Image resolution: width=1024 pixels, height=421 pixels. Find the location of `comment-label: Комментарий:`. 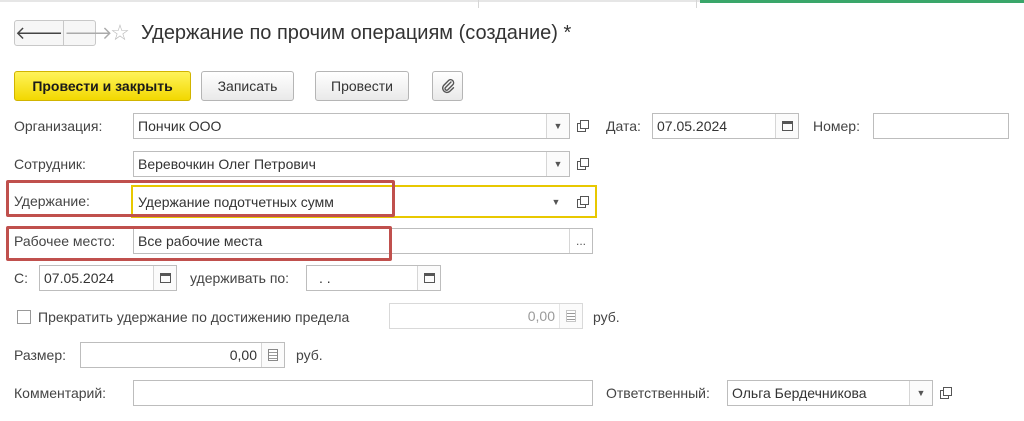

comment-label: Комментарий: is located at coordinates (60, 393).